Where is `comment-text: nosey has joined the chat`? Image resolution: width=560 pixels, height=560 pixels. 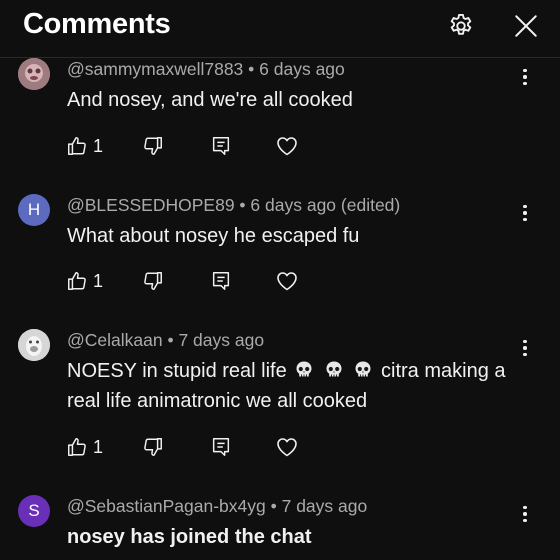
comment-text: nosey has joined the chat is located at coordinates (189, 537).